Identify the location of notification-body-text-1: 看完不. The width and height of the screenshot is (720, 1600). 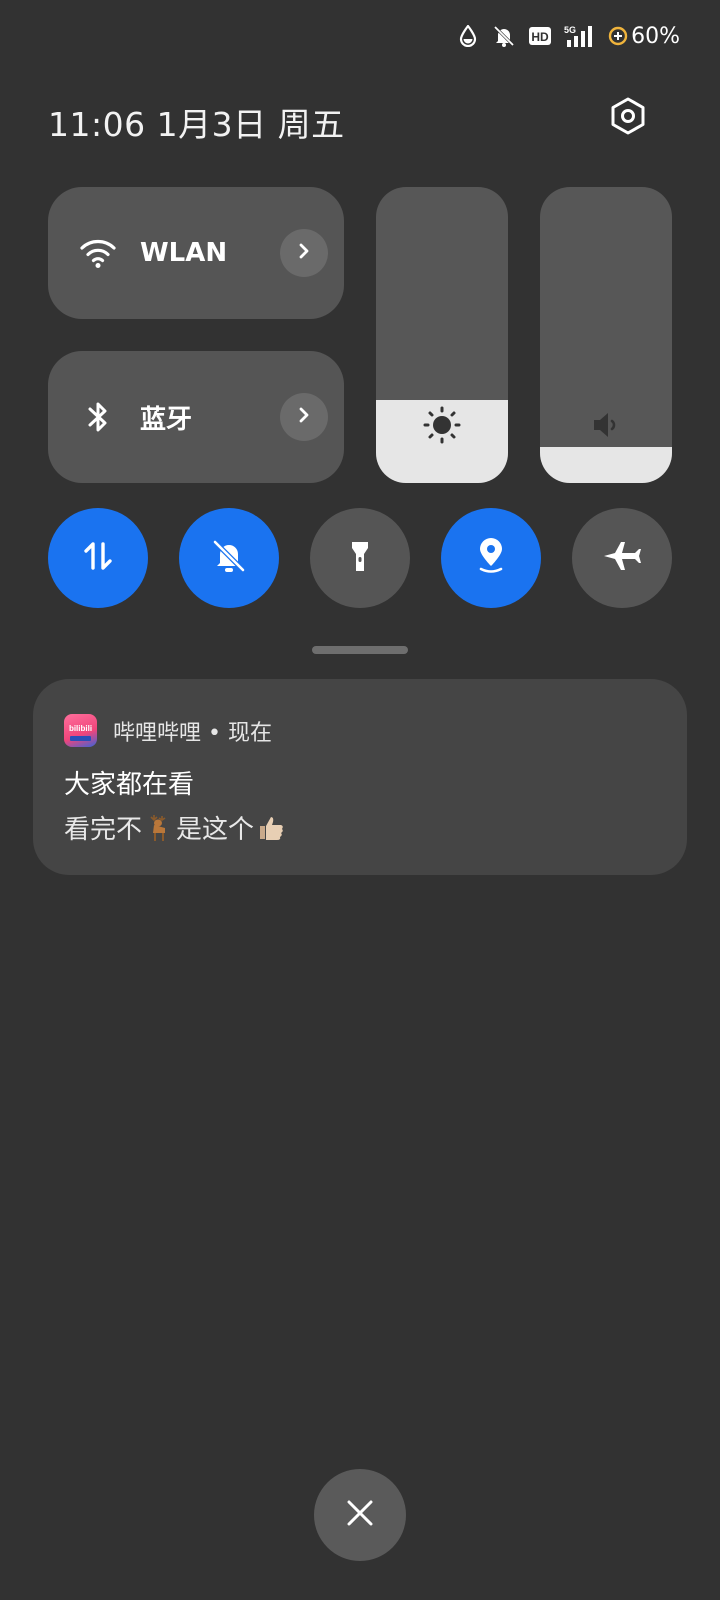
(103, 830).